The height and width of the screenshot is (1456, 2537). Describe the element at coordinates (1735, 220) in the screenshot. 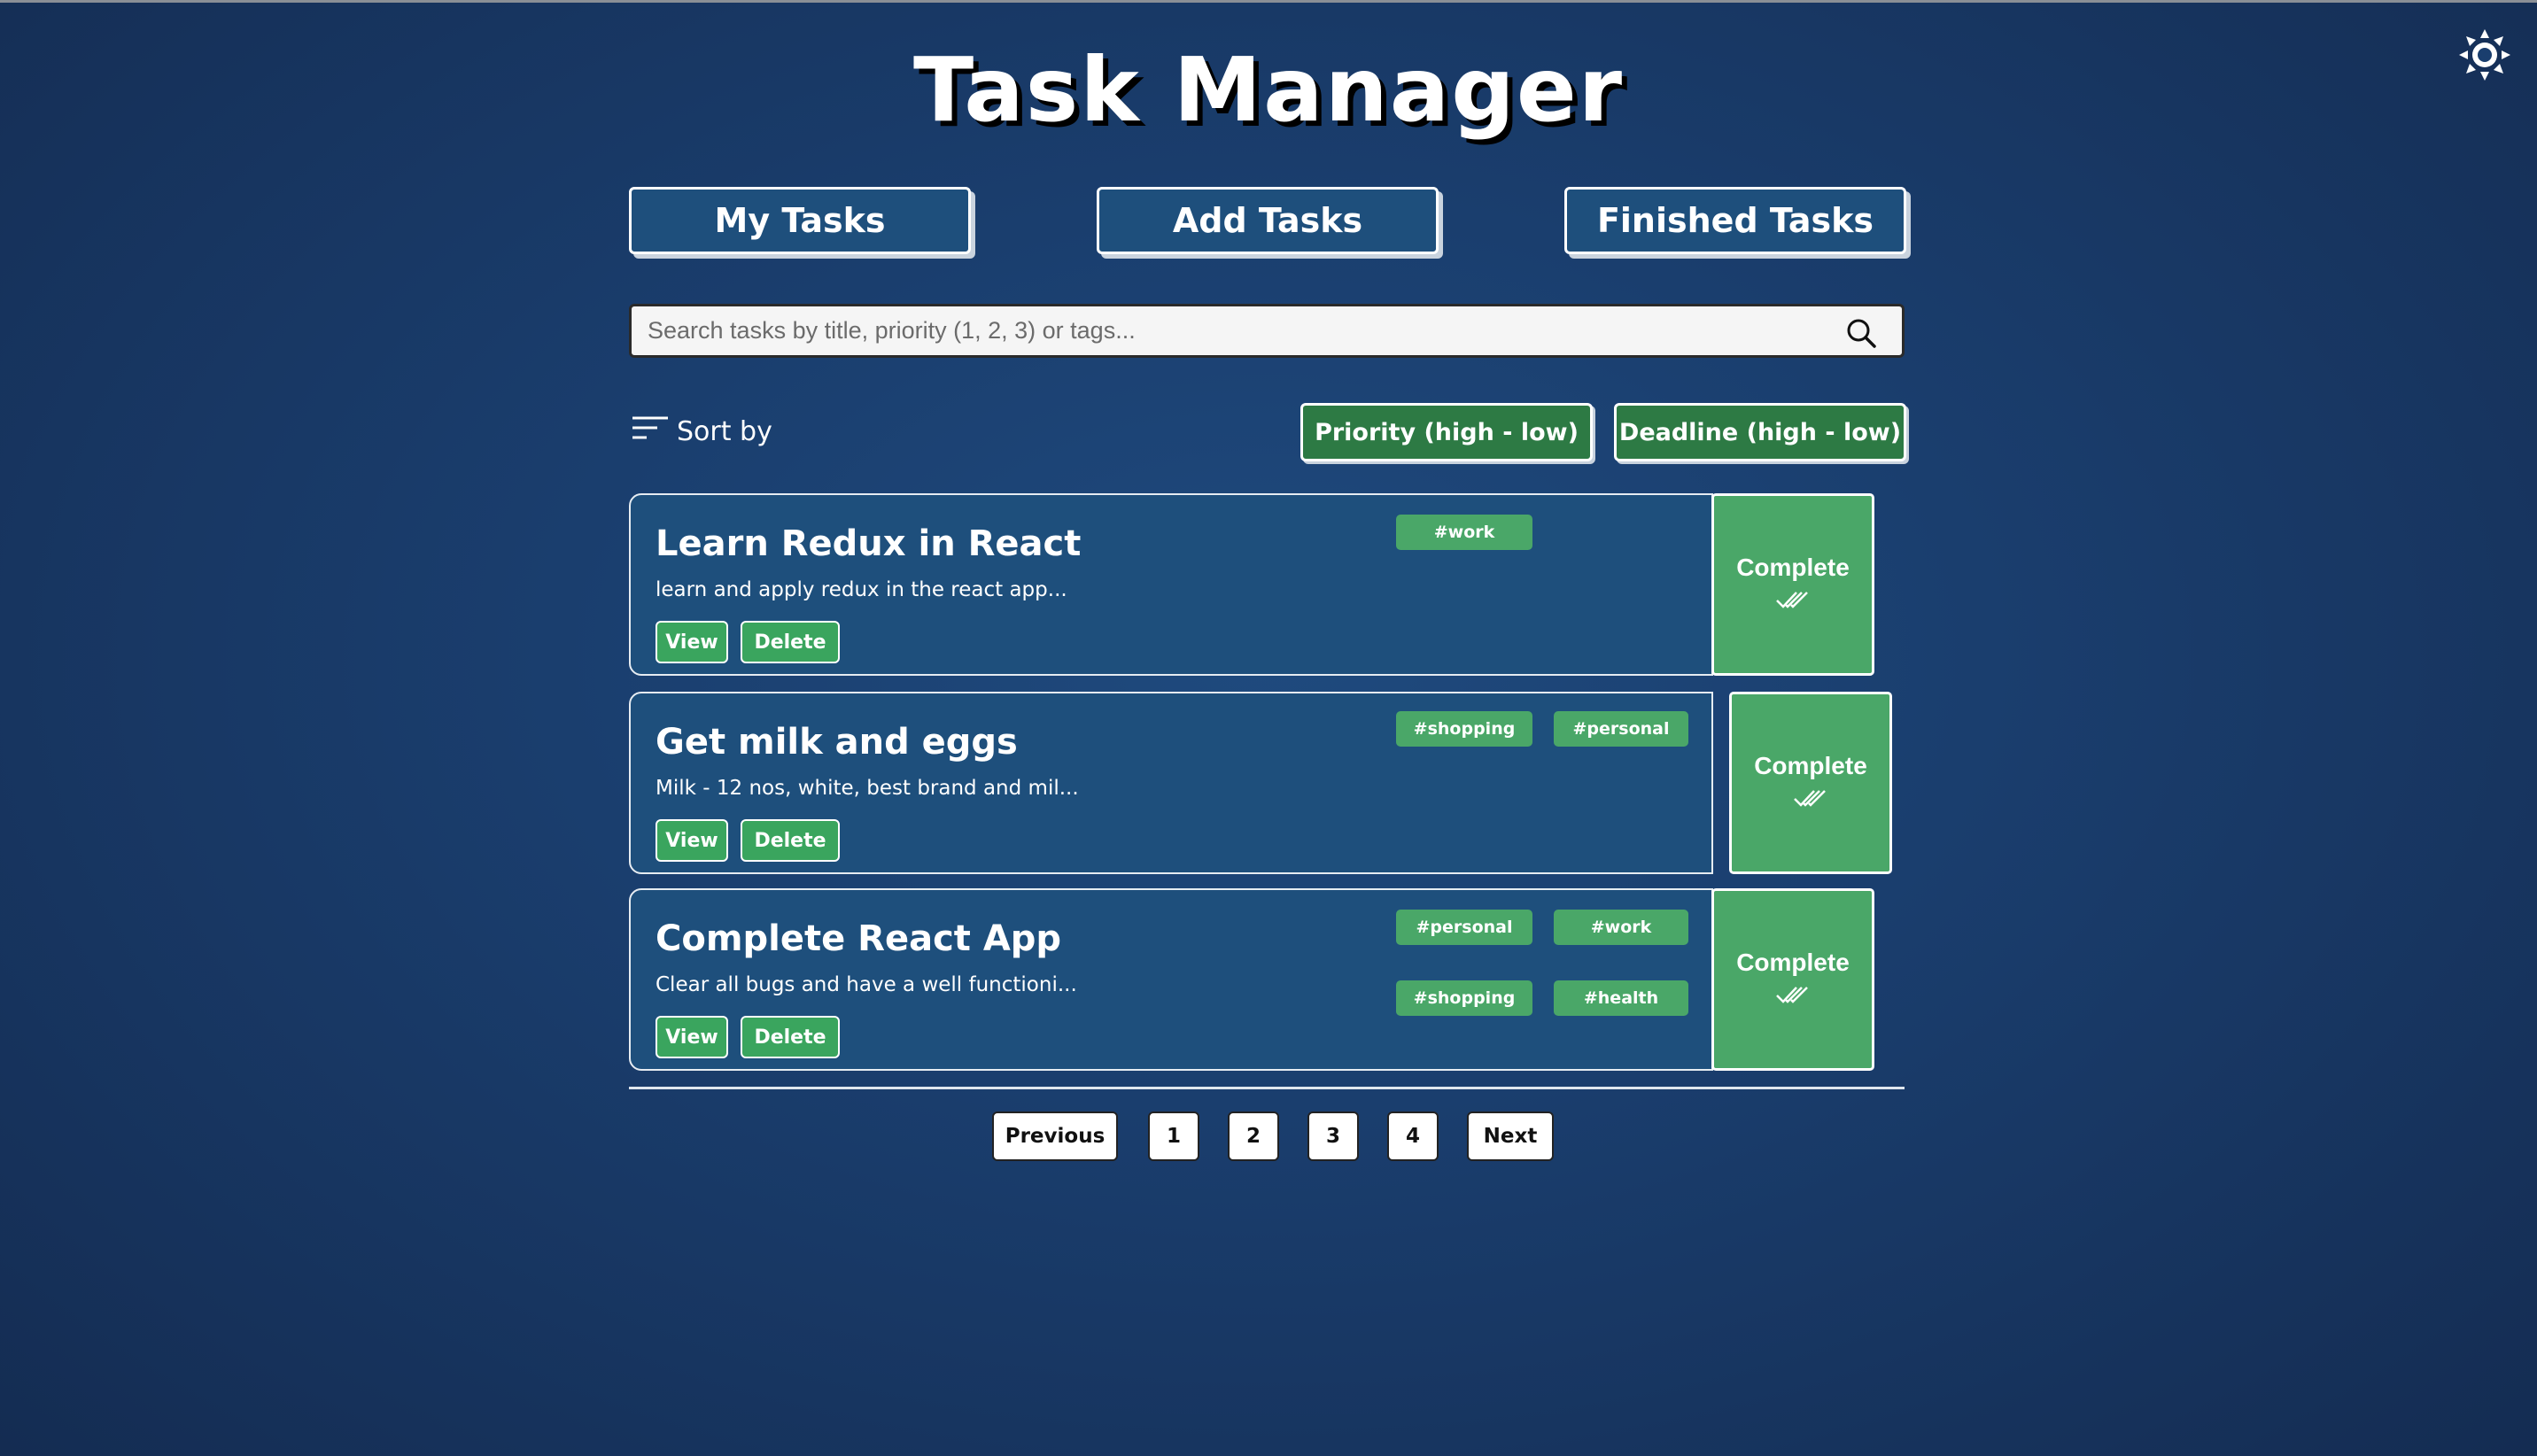

I see `finished-tasks-button: Finished Tasks` at that location.